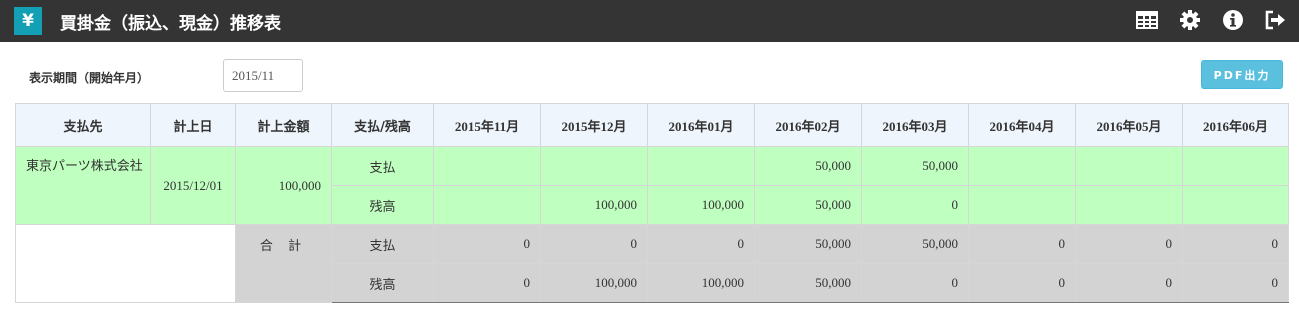  I want to click on column-header-month: 2016年02月, so click(808, 125).